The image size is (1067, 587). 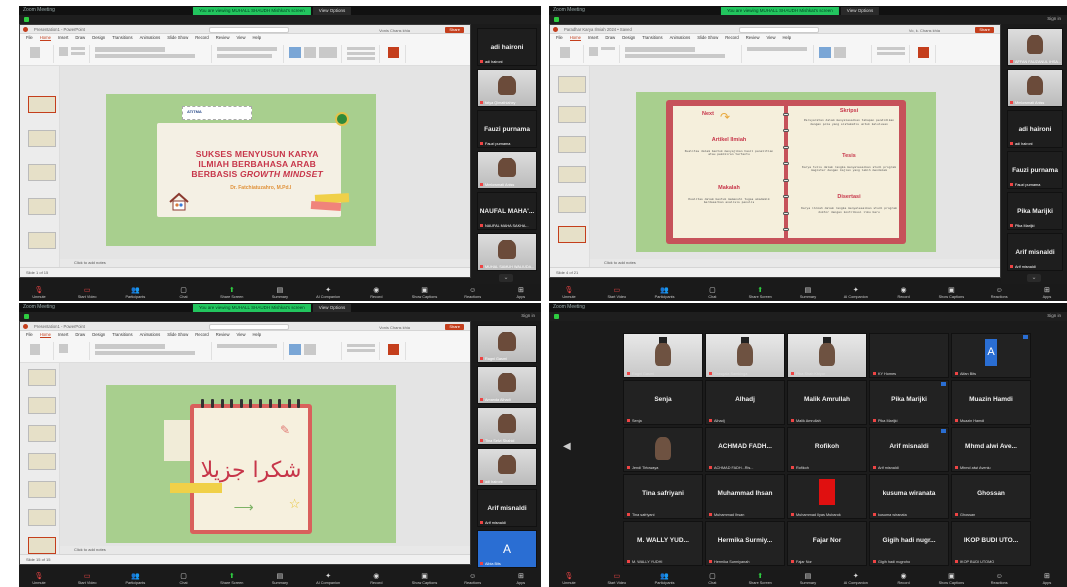 What do you see at coordinates (909, 543) in the screenshot?
I see `gallery-tile: Gigih hadi nugr... Gigih hadi nugroho` at bounding box center [909, 543].